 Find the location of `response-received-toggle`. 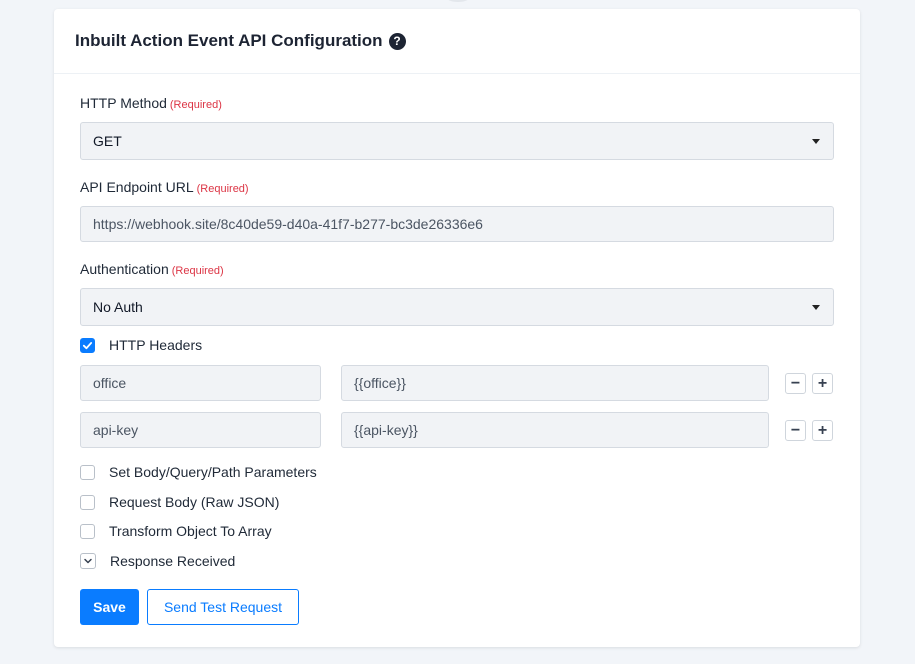

response-received-toggle is located at coordinates (88, 561).